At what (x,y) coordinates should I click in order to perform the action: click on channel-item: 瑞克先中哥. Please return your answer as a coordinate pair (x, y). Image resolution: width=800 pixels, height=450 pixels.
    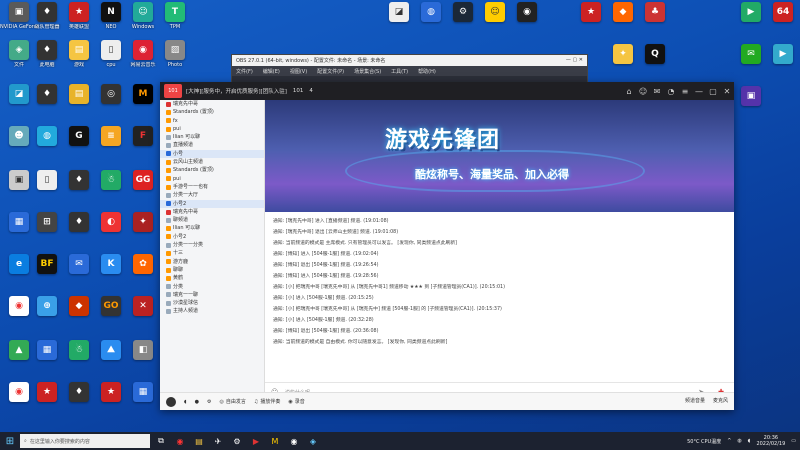
    Looking at the image, I should click on (212, 212).